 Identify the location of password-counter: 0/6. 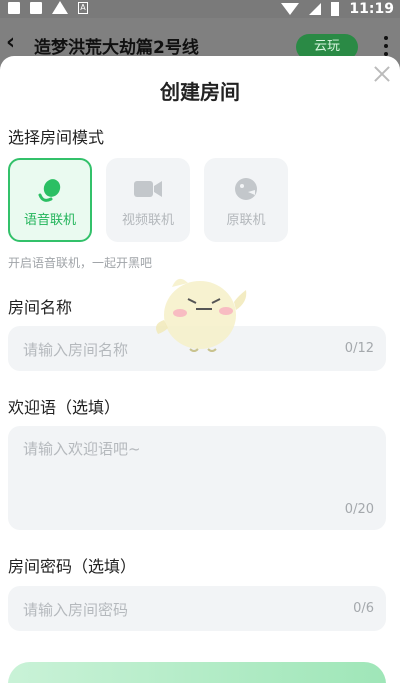
(363, 608).